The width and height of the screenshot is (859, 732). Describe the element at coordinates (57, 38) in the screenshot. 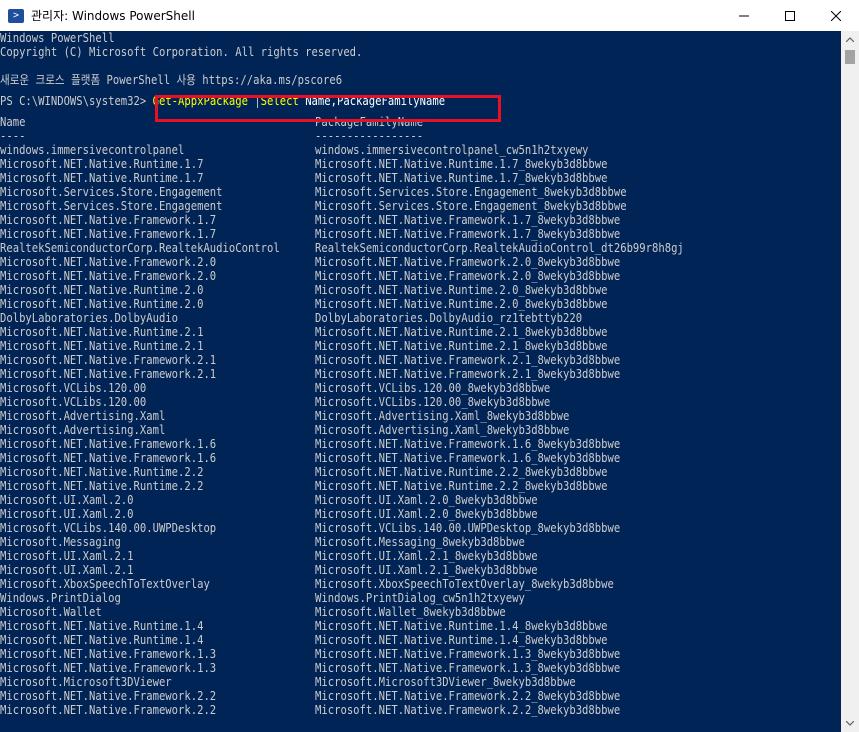

I see `header-line: Windows PowerShell` at that location.